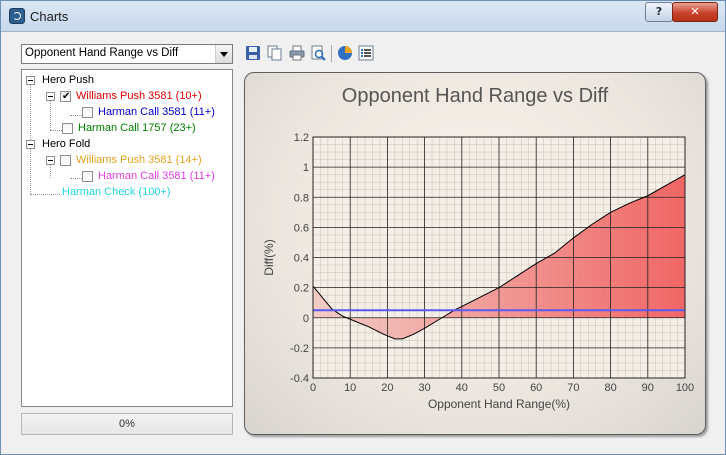 This screenshot has width=726, height=455. I want to click on x-tick-label: 90, so click(648, 388).